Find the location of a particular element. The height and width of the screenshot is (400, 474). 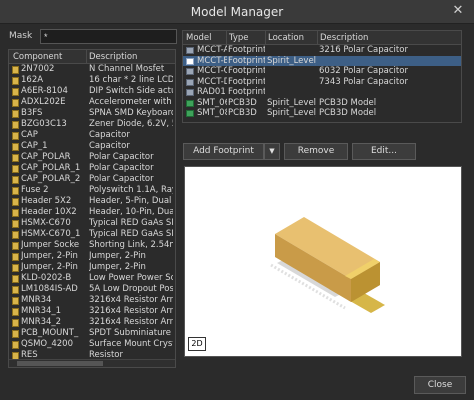

close-button: Close is located at coordinates (440, 385).